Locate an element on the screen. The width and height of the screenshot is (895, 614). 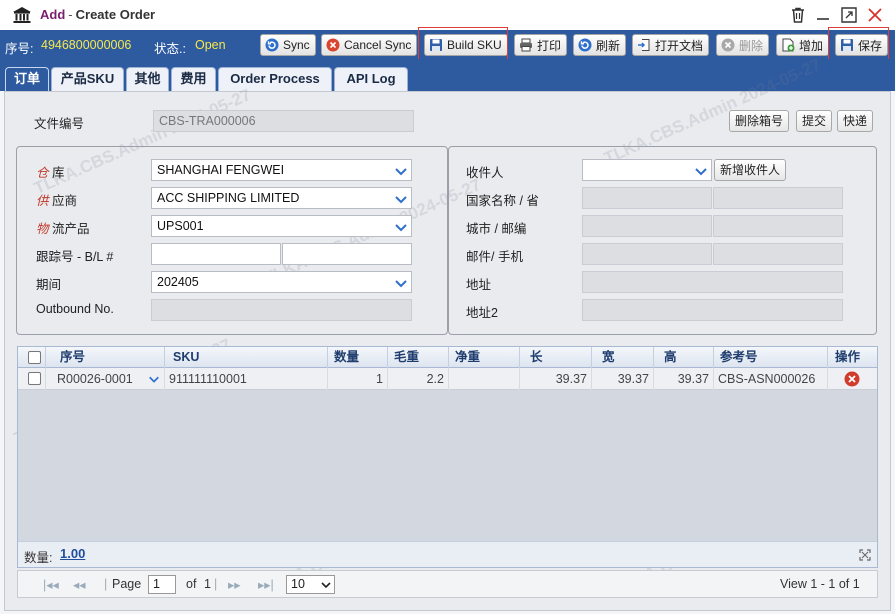
refresh-icon is located at coordinates (585, 45).